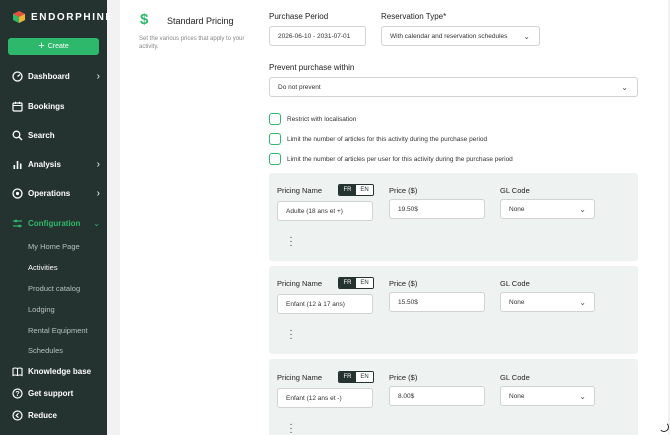 The image size is (670, 435). I want to click on price-input: 8.00$, so click(437, 396).